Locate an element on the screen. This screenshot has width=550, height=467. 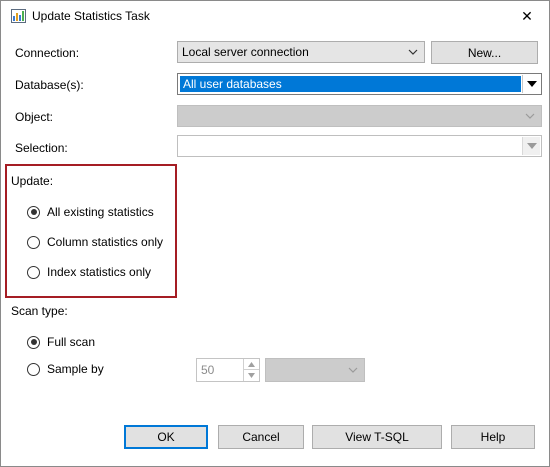
sample-unit-combo is located at coordinates (315, 370).